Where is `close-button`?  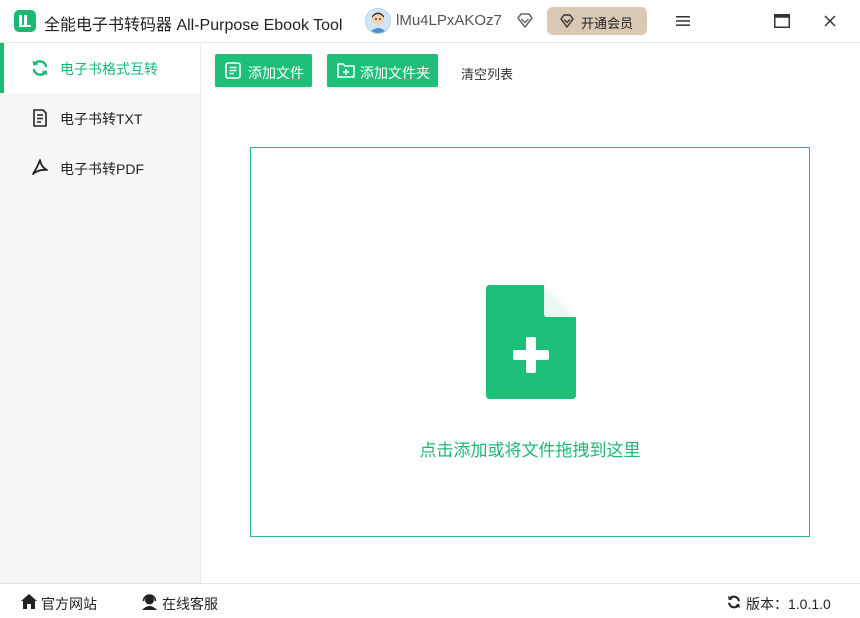 close-button is located at coordinates (830, 21).